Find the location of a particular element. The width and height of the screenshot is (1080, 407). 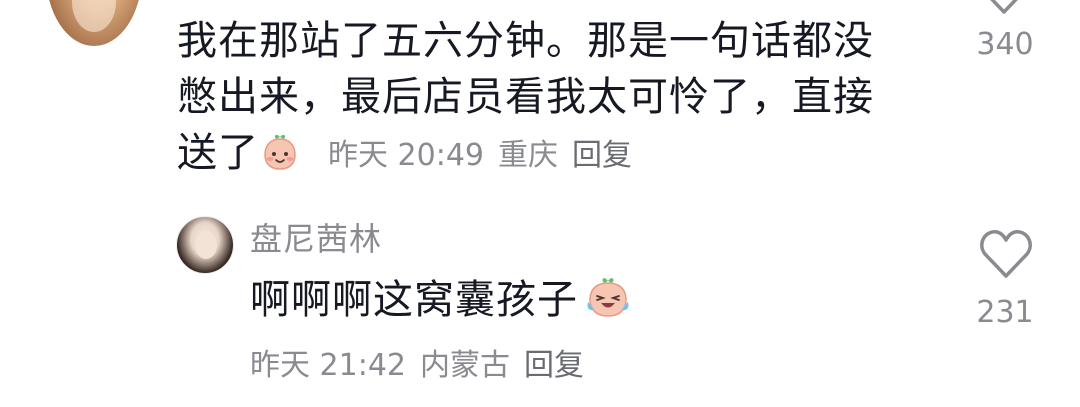

reply-time: 昨天 21:42 is located at coordinates (328, 365).